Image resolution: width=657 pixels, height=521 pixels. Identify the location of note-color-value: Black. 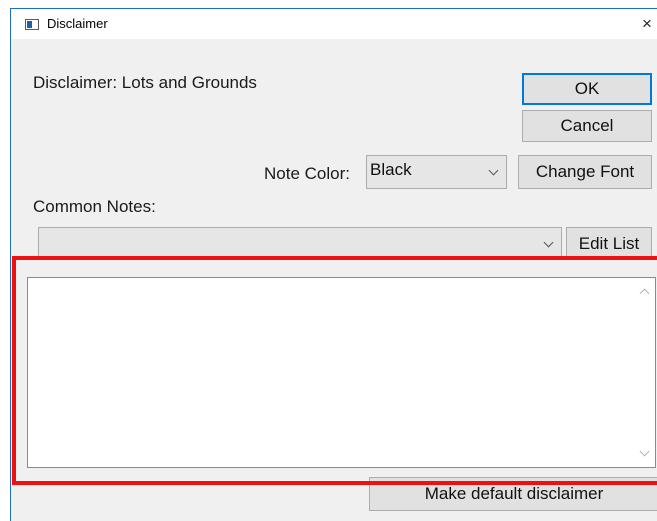
(391, 169).